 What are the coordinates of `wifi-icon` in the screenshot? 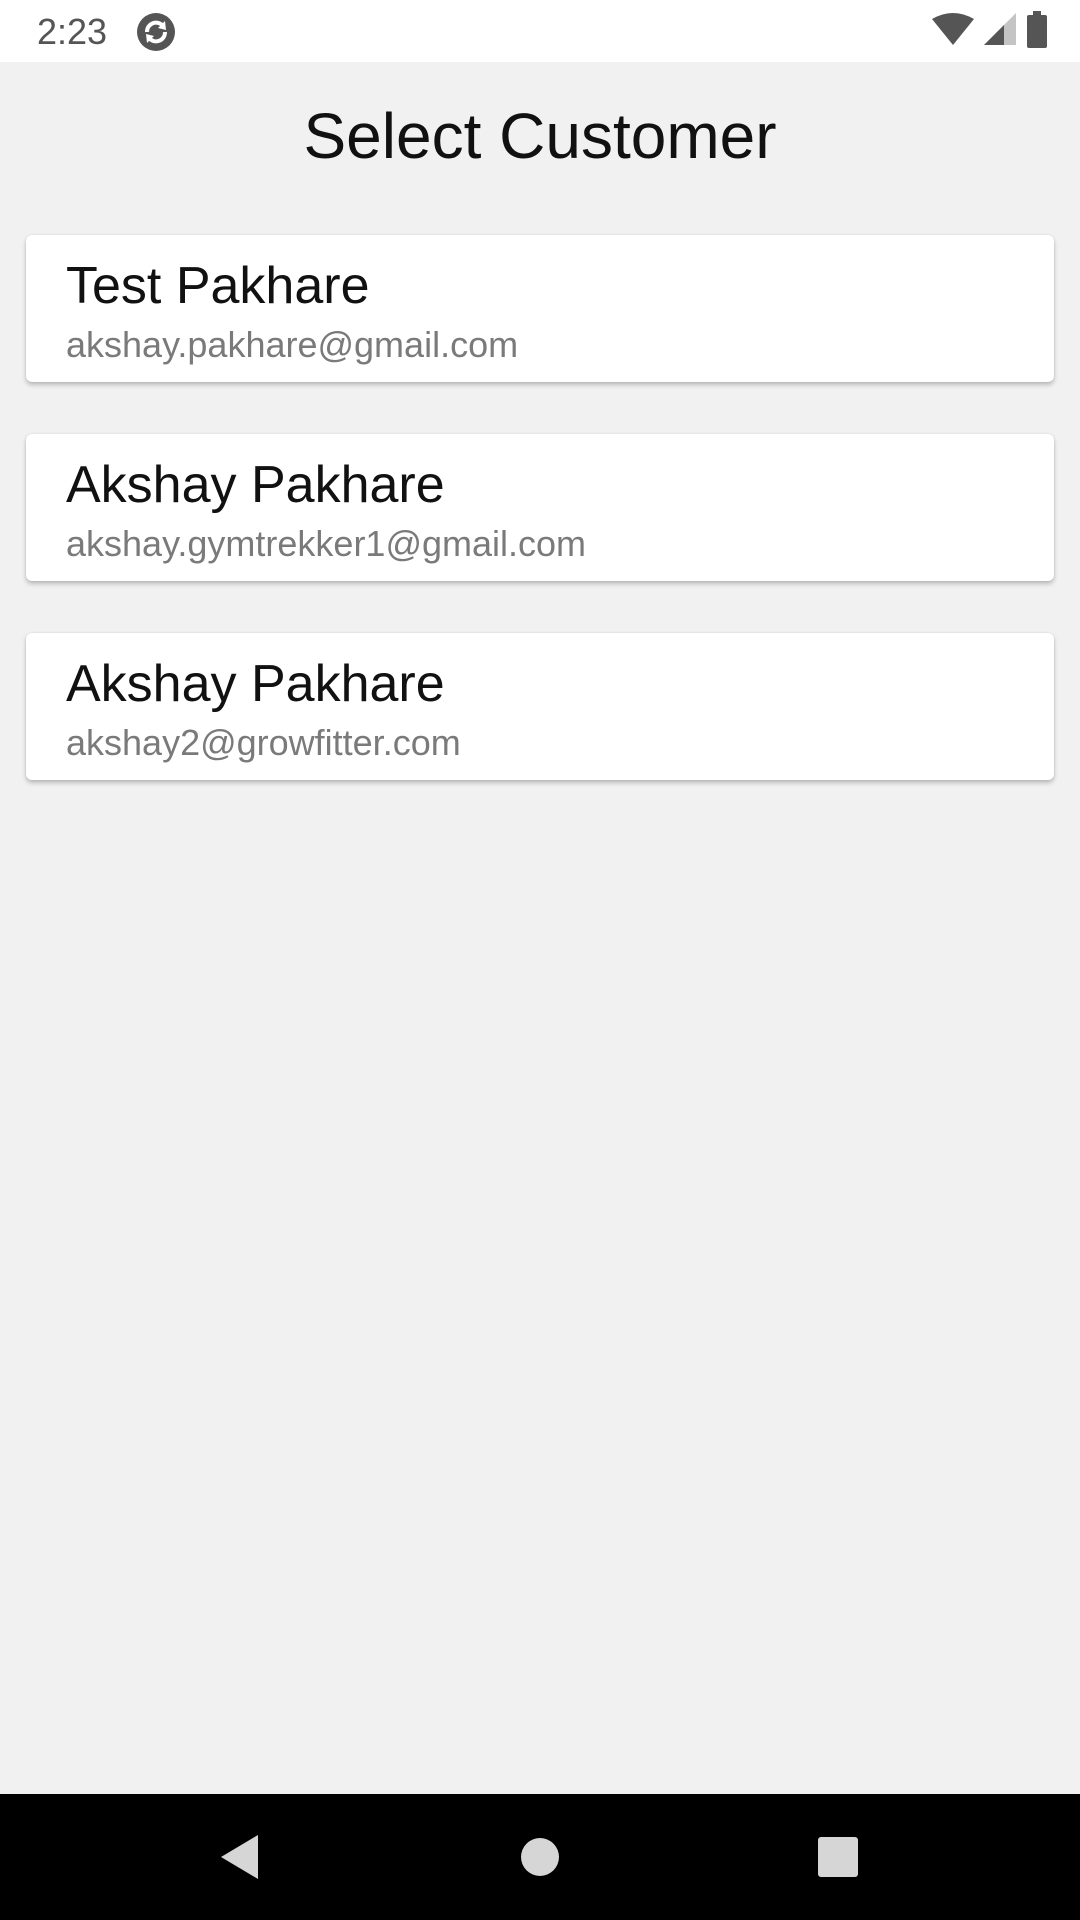 It's located at (953, 32).